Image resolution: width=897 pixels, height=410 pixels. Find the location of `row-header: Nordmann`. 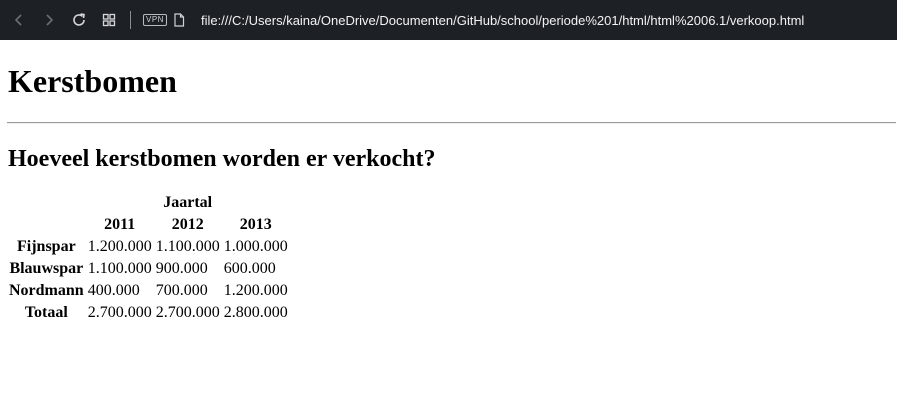

row-header: Nordmann is located at coordinates (46, 290).